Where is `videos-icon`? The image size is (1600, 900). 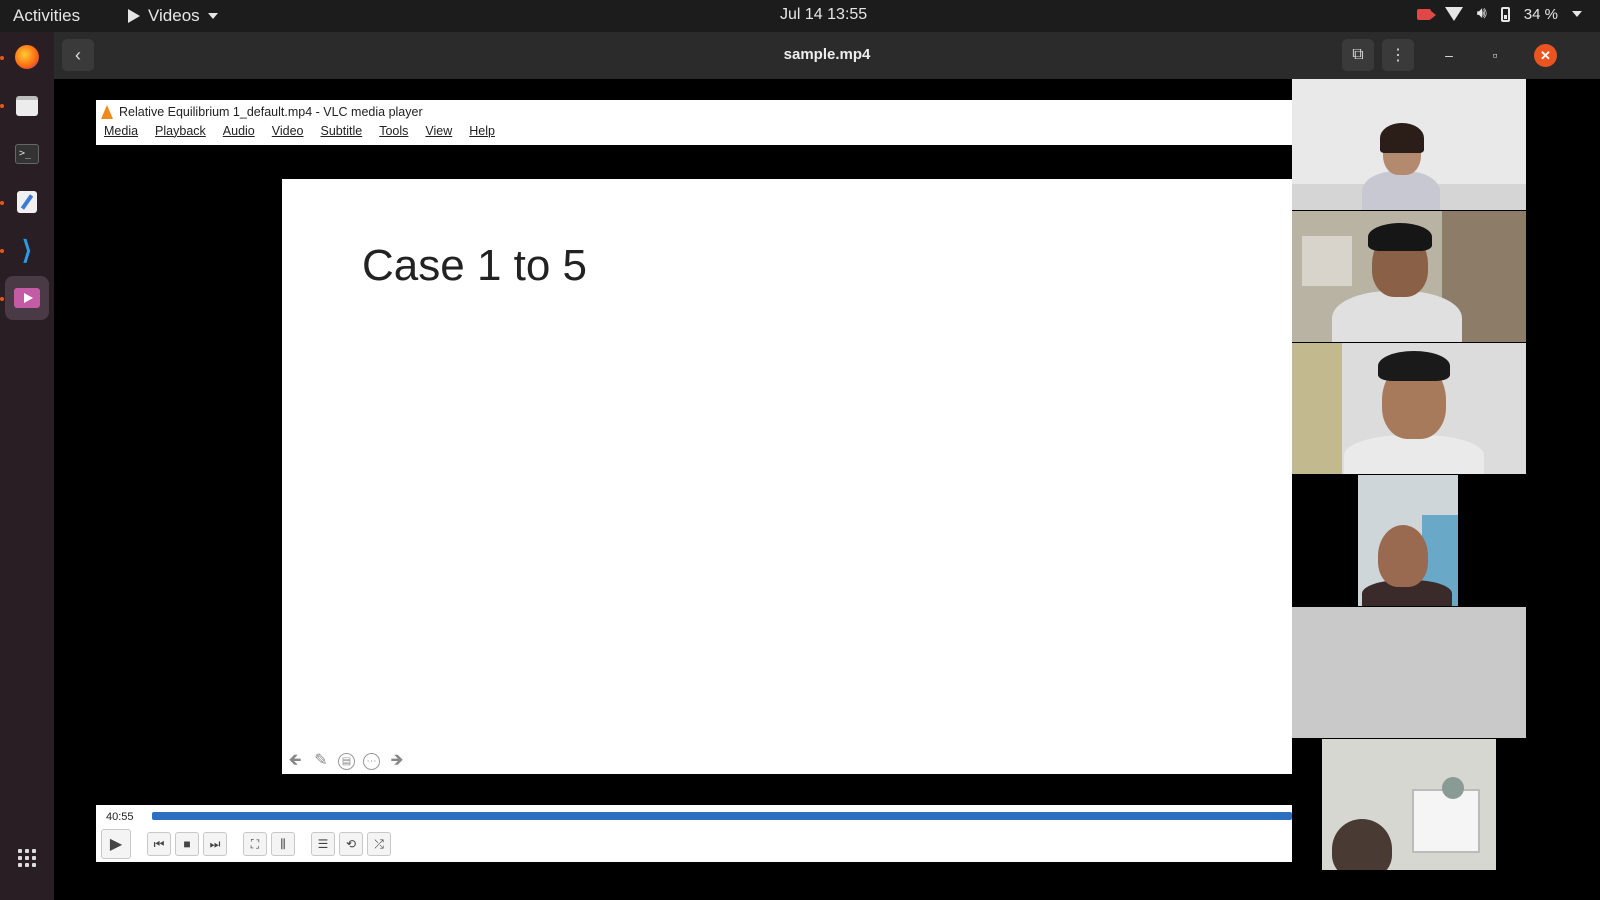 videos-icon is located at coordinates (27, 298).